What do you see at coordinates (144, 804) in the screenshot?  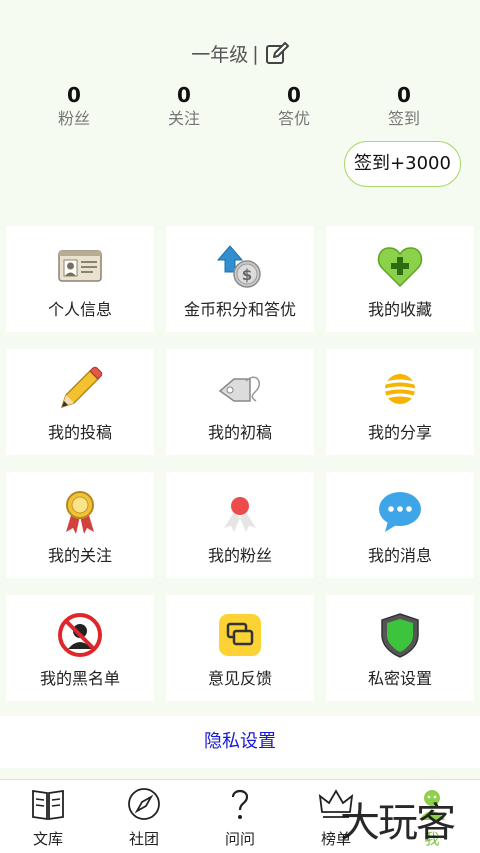 I see `compass-icon` at bounding box center [144, 804].